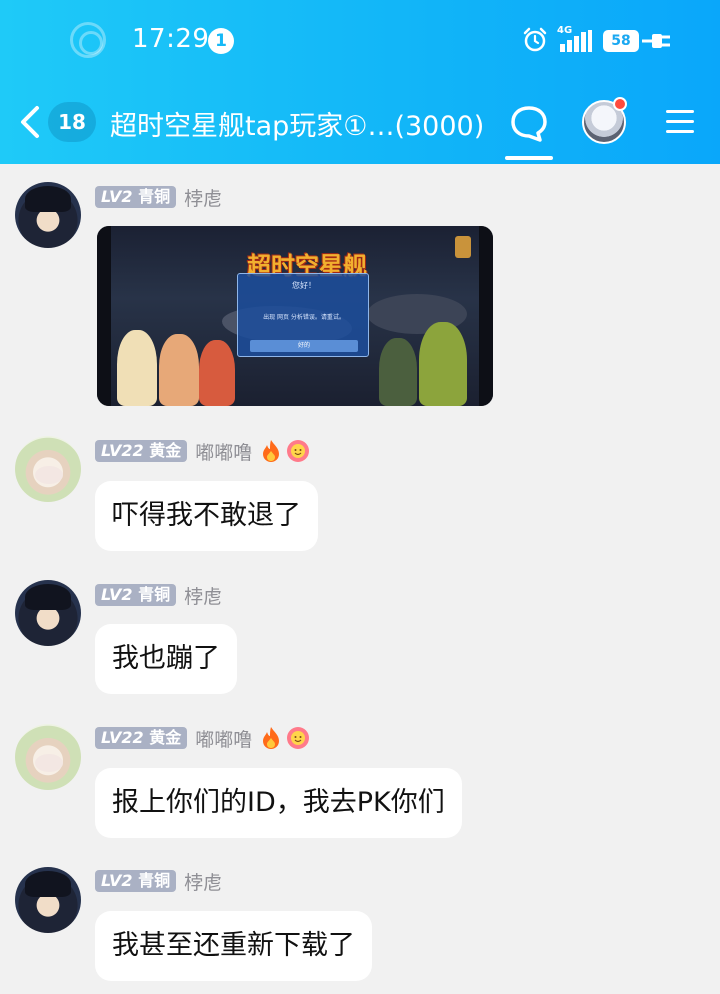  What do you see at coordinates (278, 803) in the screenshot?
I see `message-bubble: 报上你们的ID，我去PK你们` at bounding box center [278, 803].